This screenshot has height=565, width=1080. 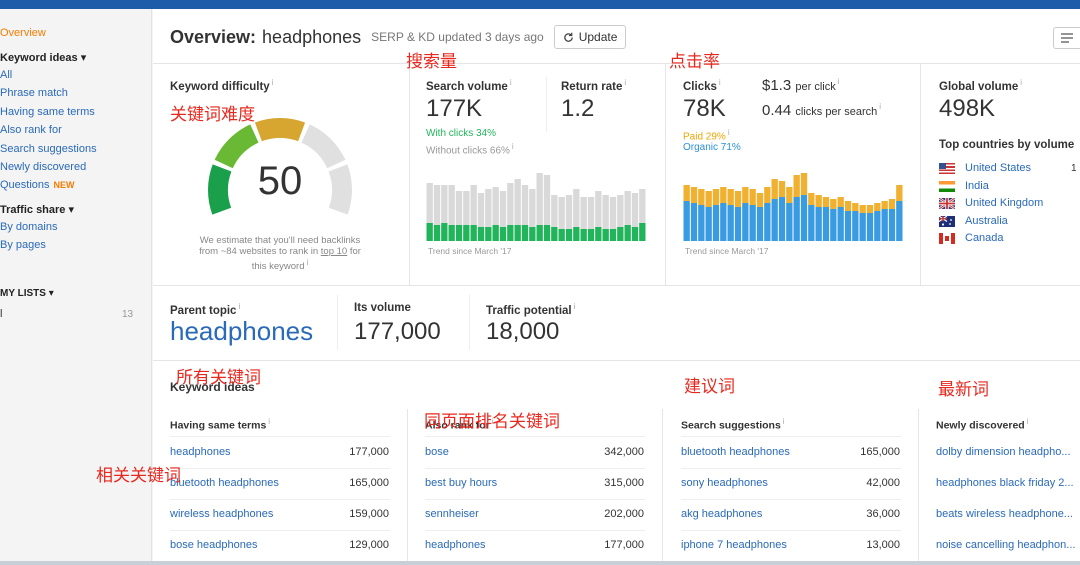 What do you see at coordinates (241, 331) in the screenshot?
I see `parent-topic-keyword: headphones` at bounding box center [241, 331].